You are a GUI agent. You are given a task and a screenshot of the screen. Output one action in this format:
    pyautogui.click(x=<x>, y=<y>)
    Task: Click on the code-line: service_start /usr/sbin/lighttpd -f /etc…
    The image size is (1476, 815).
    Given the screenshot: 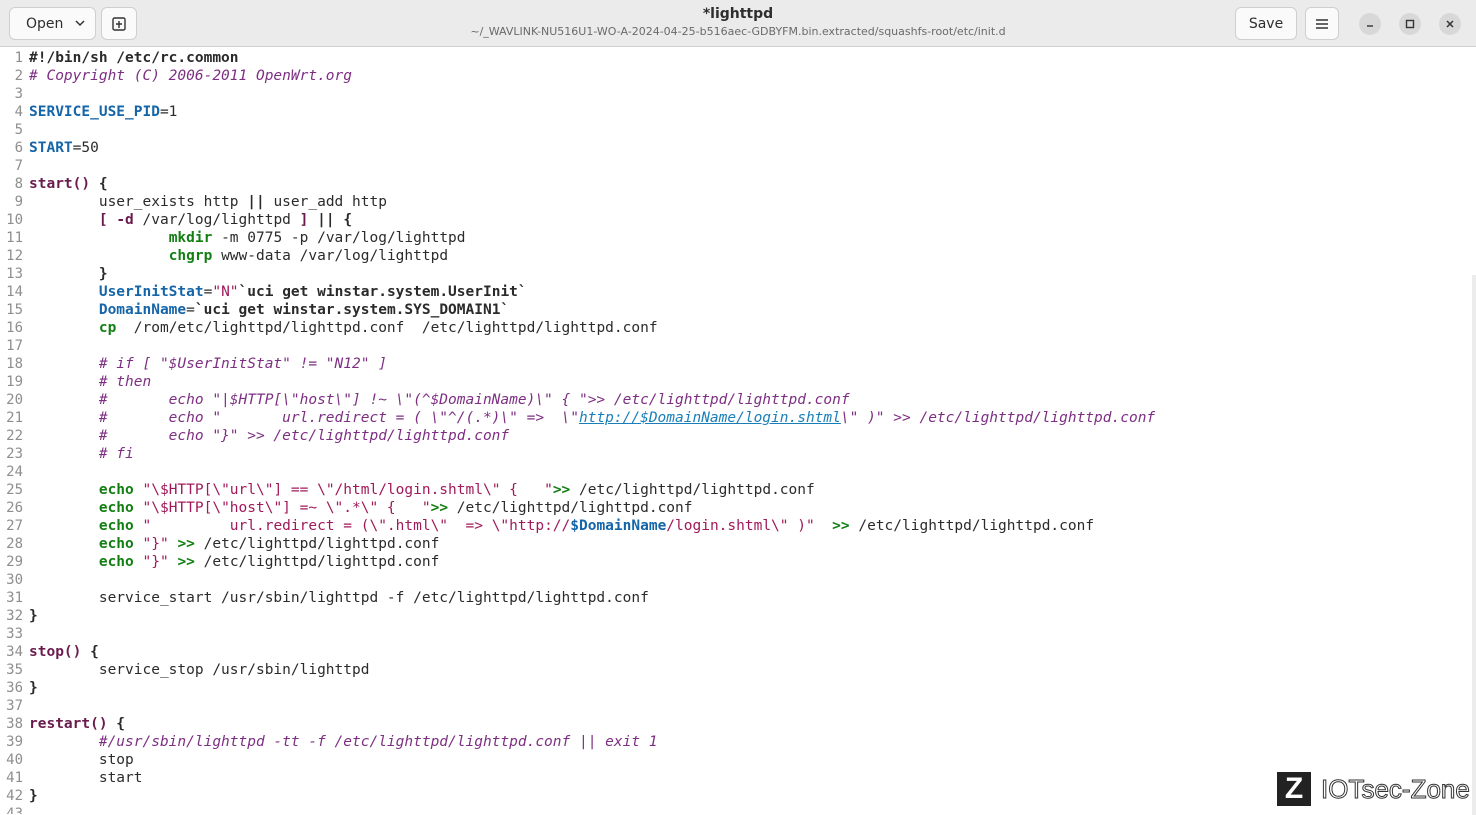 What is the action you would take?
    pyautogui.click(x=339, y=598)
    